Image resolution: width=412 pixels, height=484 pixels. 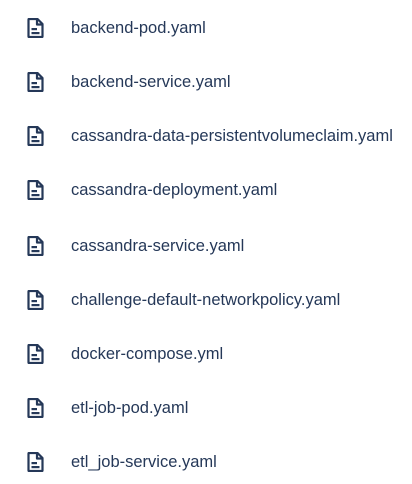 I want to click on file-item: challenge-default-networkpolicy.yaml, so click(x=206, y=302).